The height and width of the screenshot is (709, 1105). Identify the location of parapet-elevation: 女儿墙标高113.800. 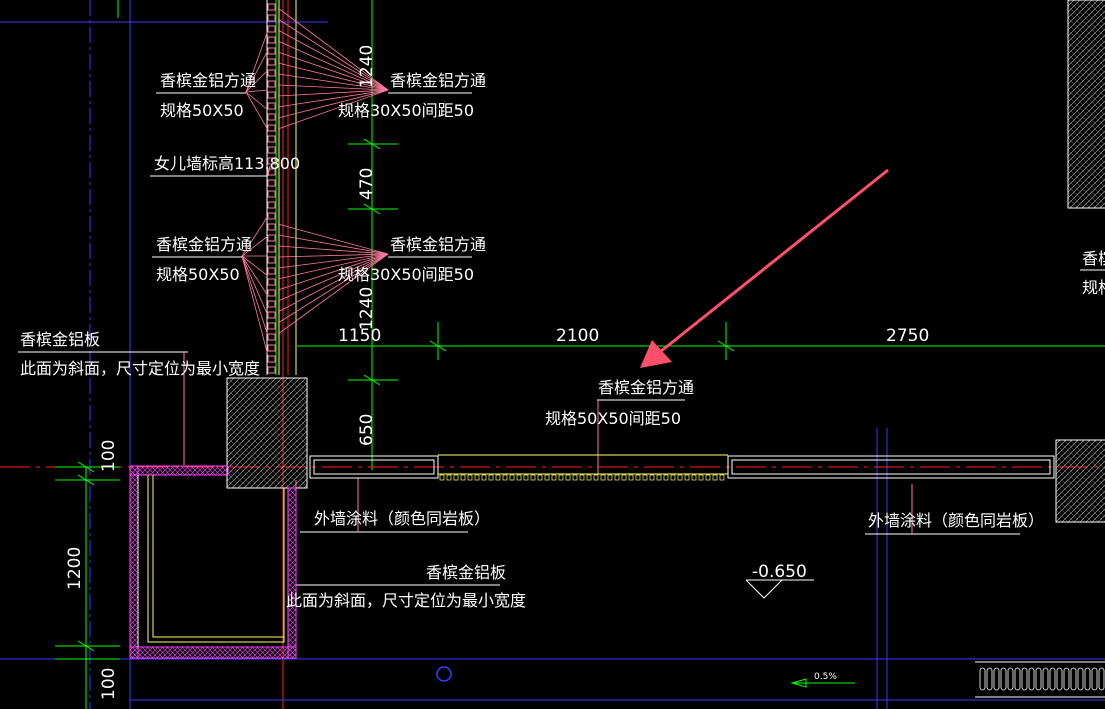
(227, 163).